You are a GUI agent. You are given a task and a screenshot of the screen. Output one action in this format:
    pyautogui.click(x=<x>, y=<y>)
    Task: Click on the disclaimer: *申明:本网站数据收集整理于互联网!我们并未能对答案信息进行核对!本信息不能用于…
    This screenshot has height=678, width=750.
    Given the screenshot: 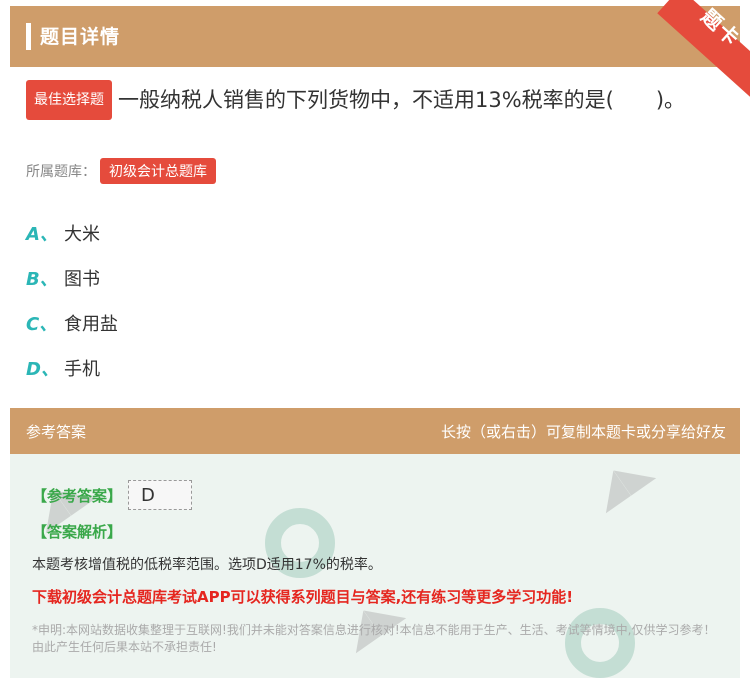 What is the action you would take?
    pyautogui.click(x=374, y=638)
    